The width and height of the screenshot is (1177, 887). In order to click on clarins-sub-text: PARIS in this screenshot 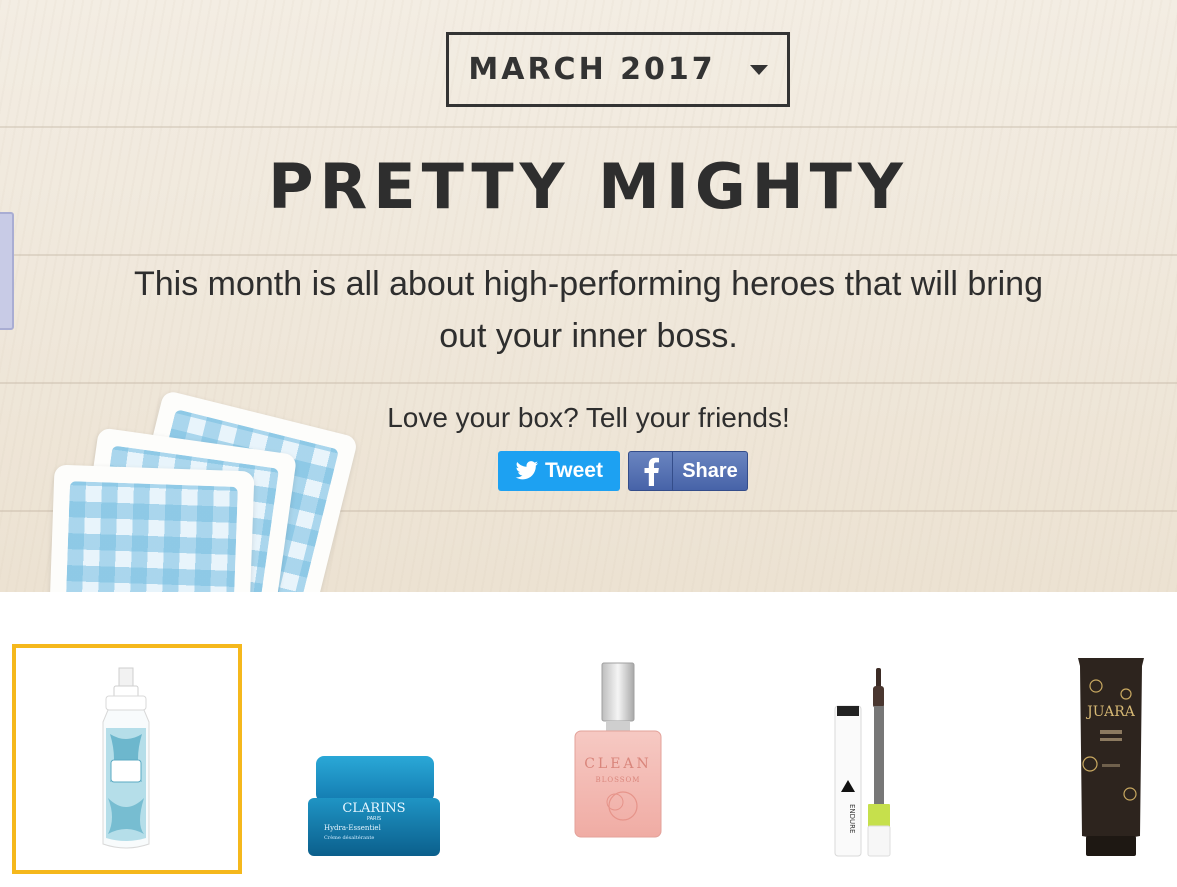, I will do `click(374, 819)`.